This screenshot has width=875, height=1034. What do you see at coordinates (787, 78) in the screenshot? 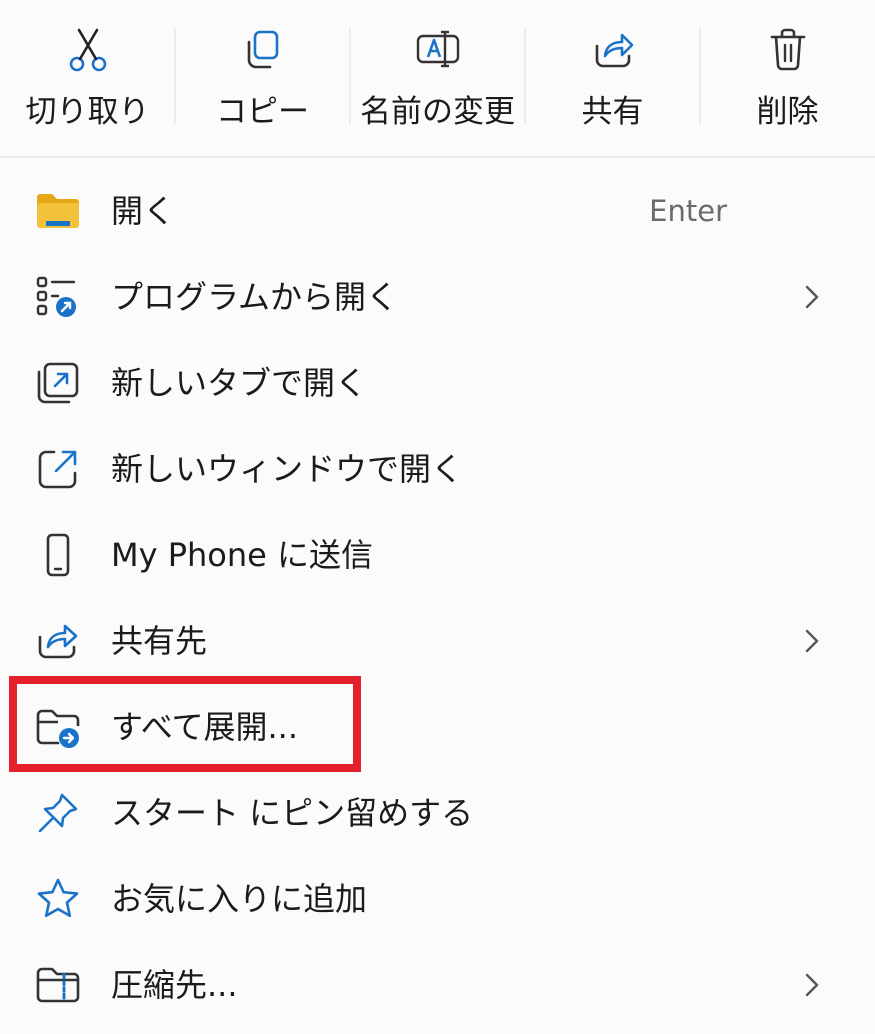
I see `delete-button: 削除` at bounding box center [787, 78].